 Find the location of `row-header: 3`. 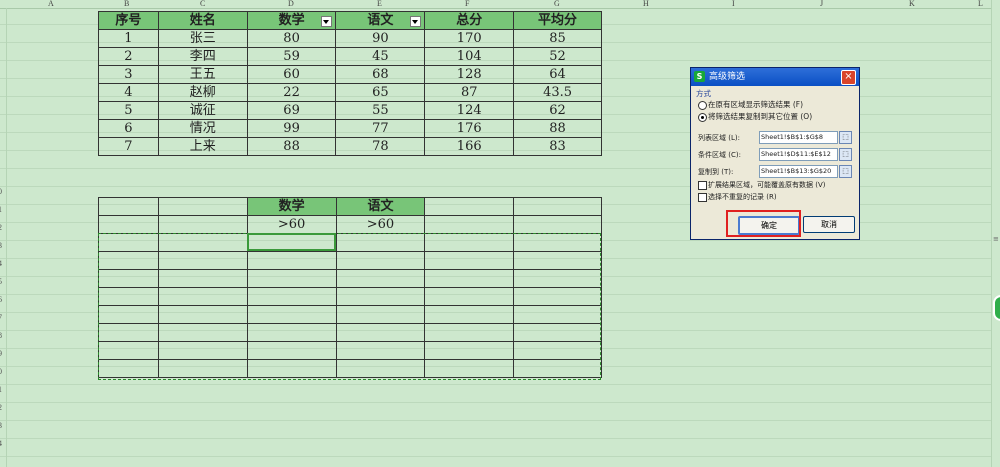

row-header: 3 is located at coordinates (1, 245).